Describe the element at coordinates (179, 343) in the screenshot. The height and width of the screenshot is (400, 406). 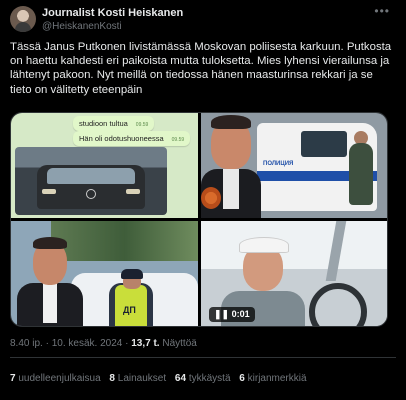
I see `views-label: Näyttöä` at that location.